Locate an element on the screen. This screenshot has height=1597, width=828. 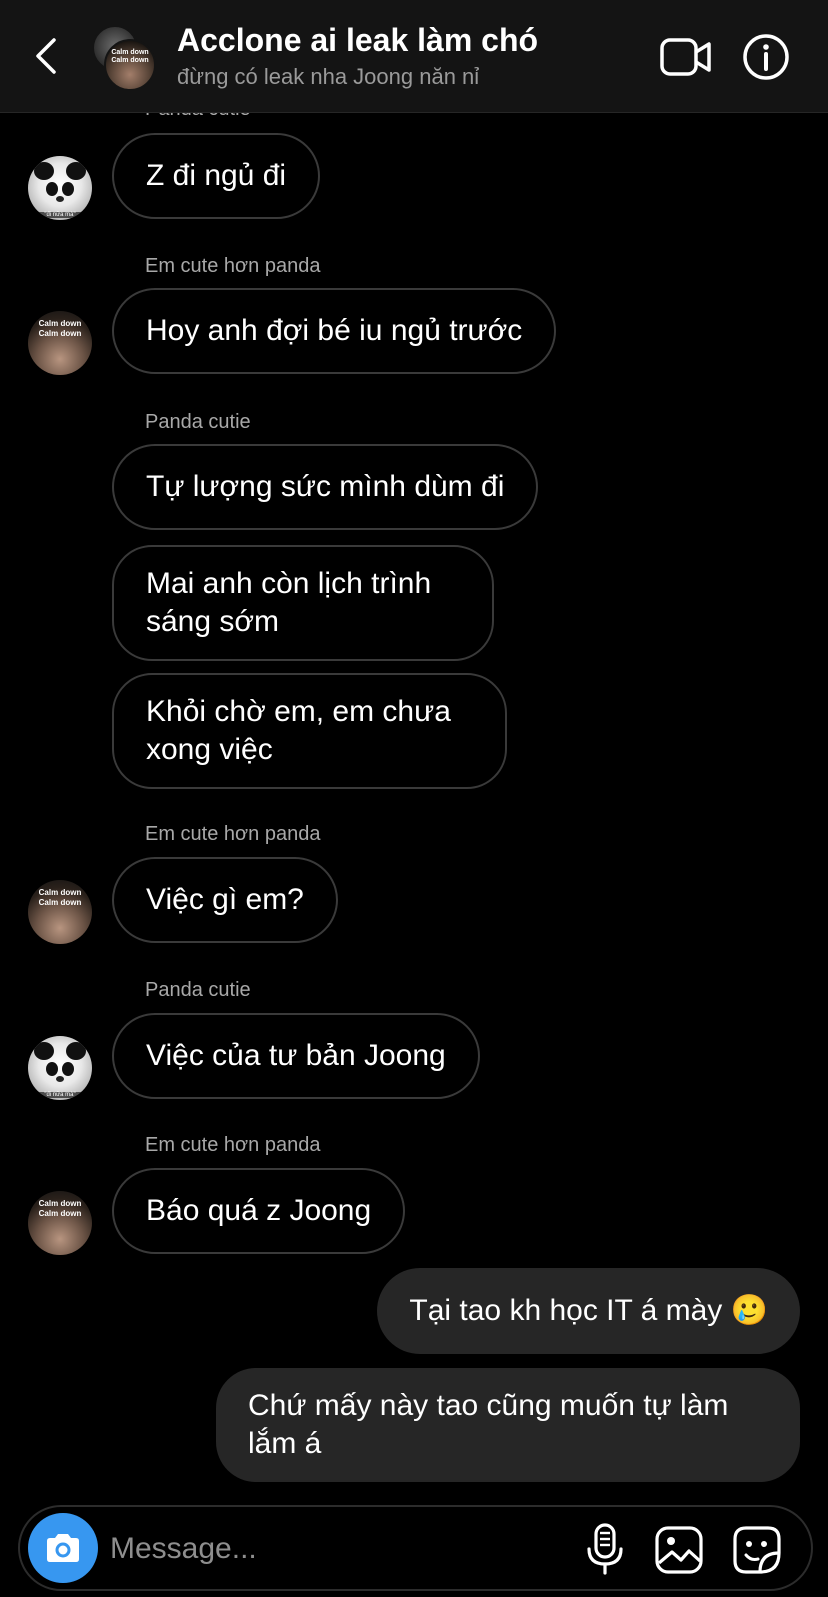
group-avatar: Calm down Calm down is located at coordinates (125, 58).